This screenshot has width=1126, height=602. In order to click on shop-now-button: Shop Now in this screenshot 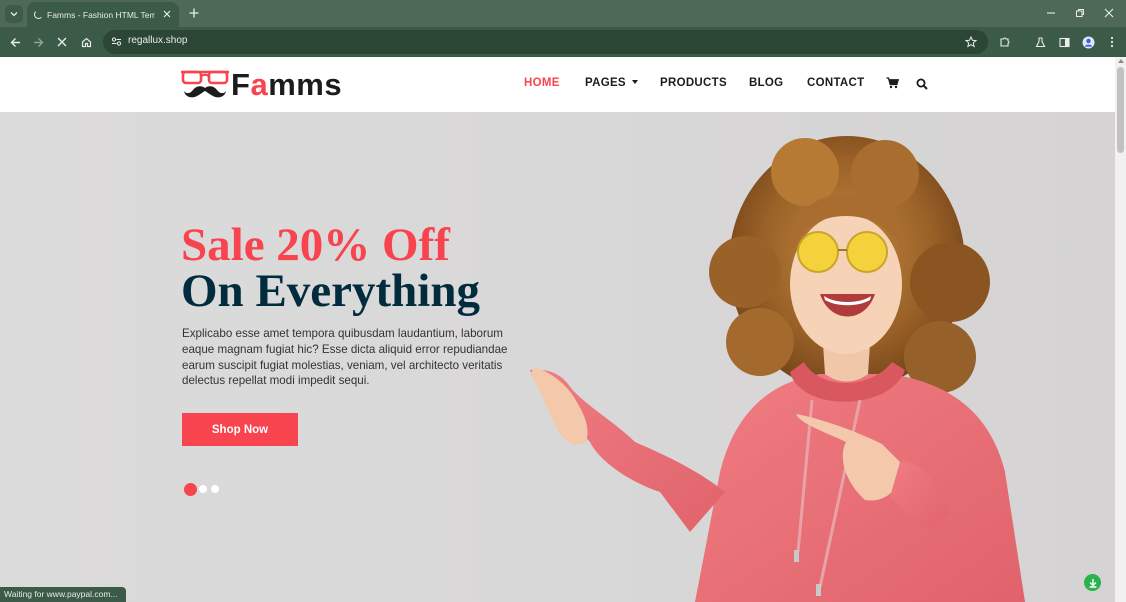, I will do `click(240, 429)`.